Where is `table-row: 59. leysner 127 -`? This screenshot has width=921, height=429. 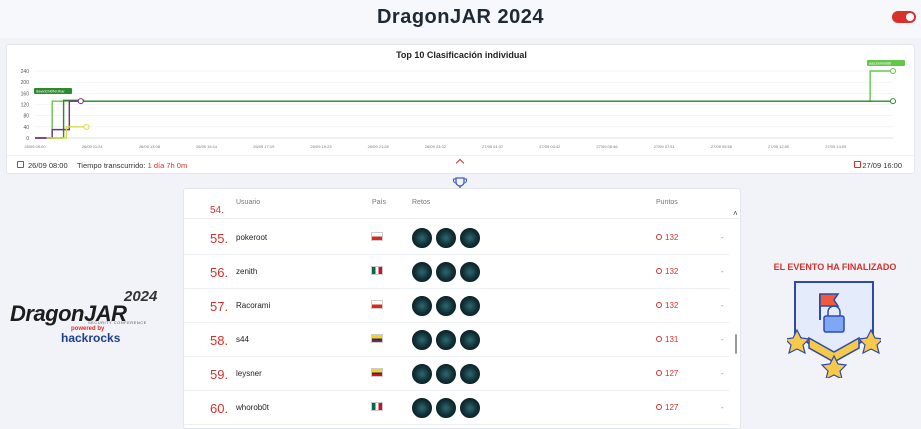 table-row: 59. leysner 127 - is located at coordinates (456, 374).